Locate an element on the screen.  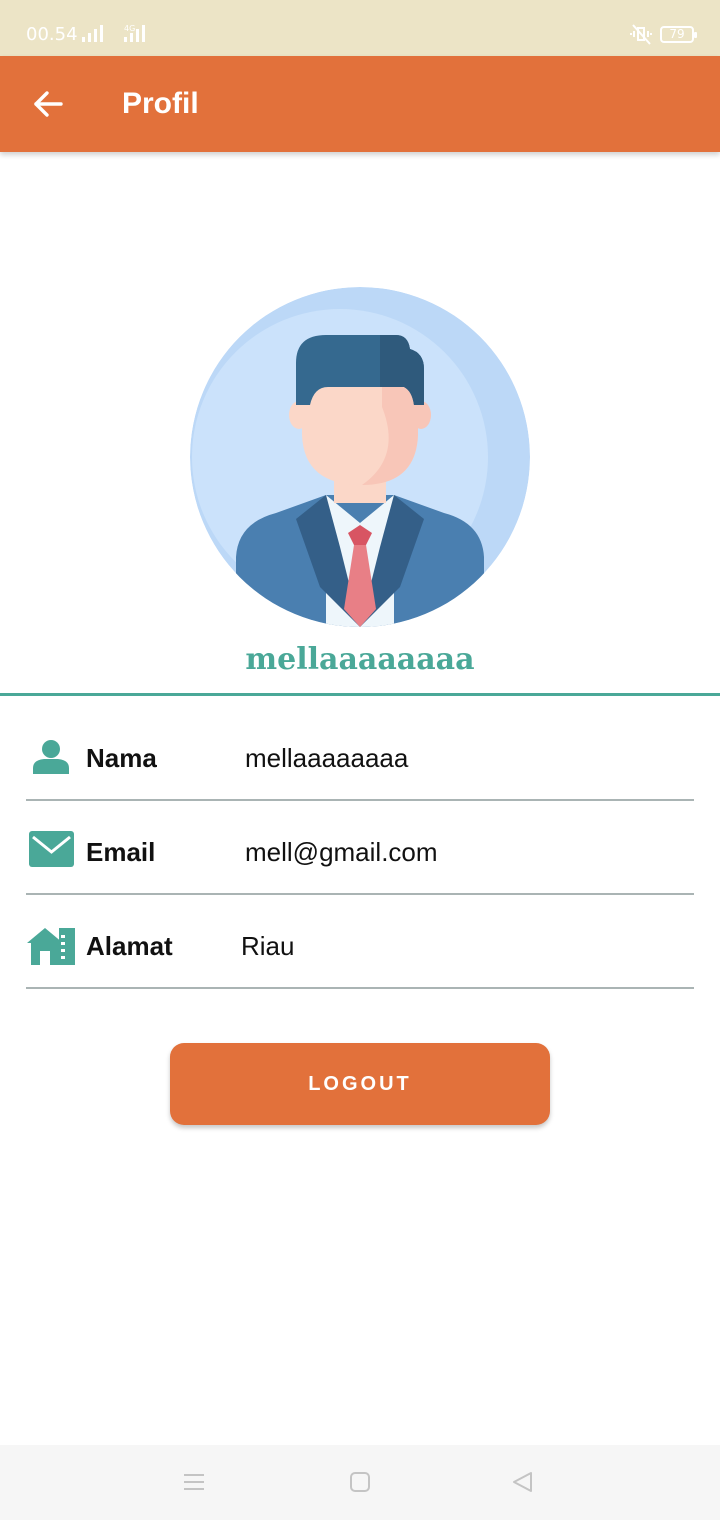
mute-vibrate-icon is located at coordinates (642, 37).